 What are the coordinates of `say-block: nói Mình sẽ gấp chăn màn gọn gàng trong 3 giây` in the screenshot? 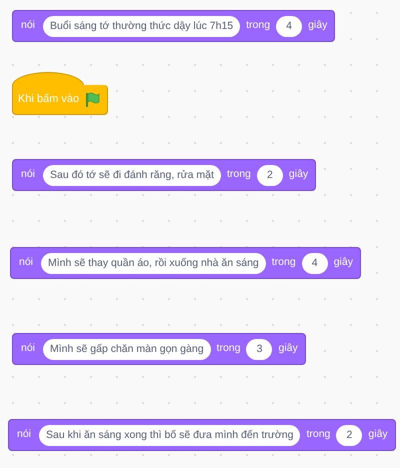 It's located at (159, 349).